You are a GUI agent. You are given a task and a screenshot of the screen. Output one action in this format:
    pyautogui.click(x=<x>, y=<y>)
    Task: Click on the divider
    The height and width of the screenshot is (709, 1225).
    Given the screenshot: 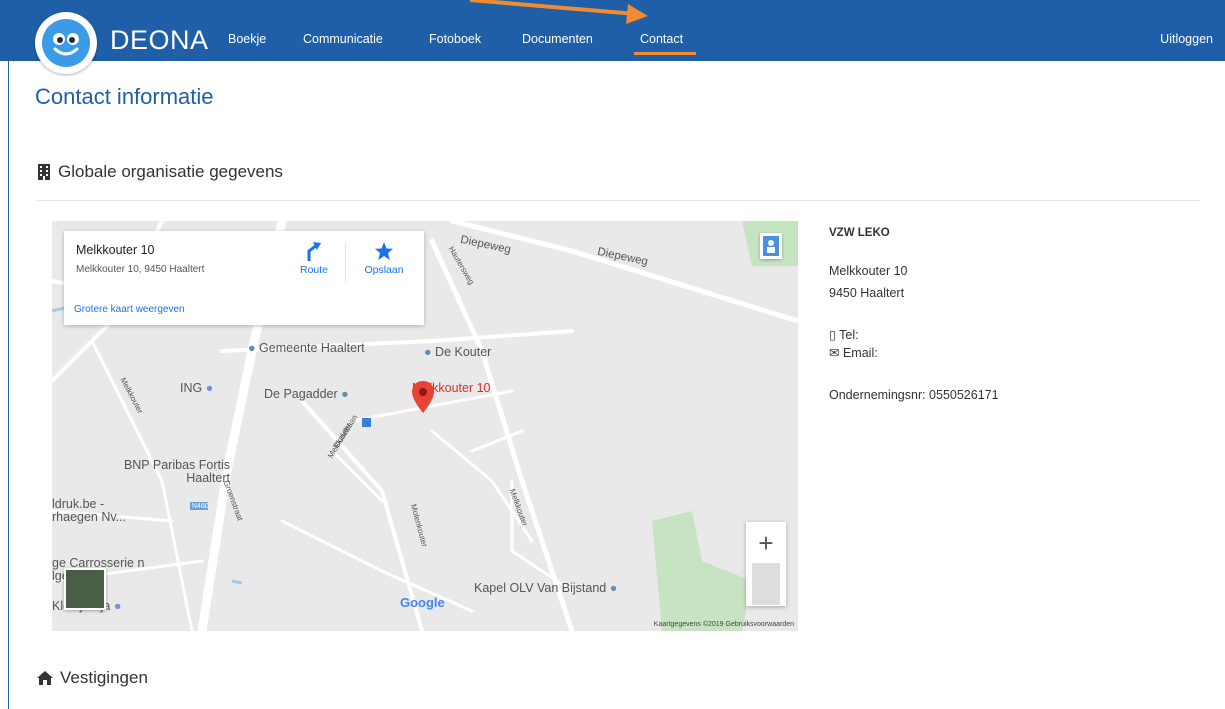 What is the action you would take?
    pyautogui.click(x=618, y=200)
    